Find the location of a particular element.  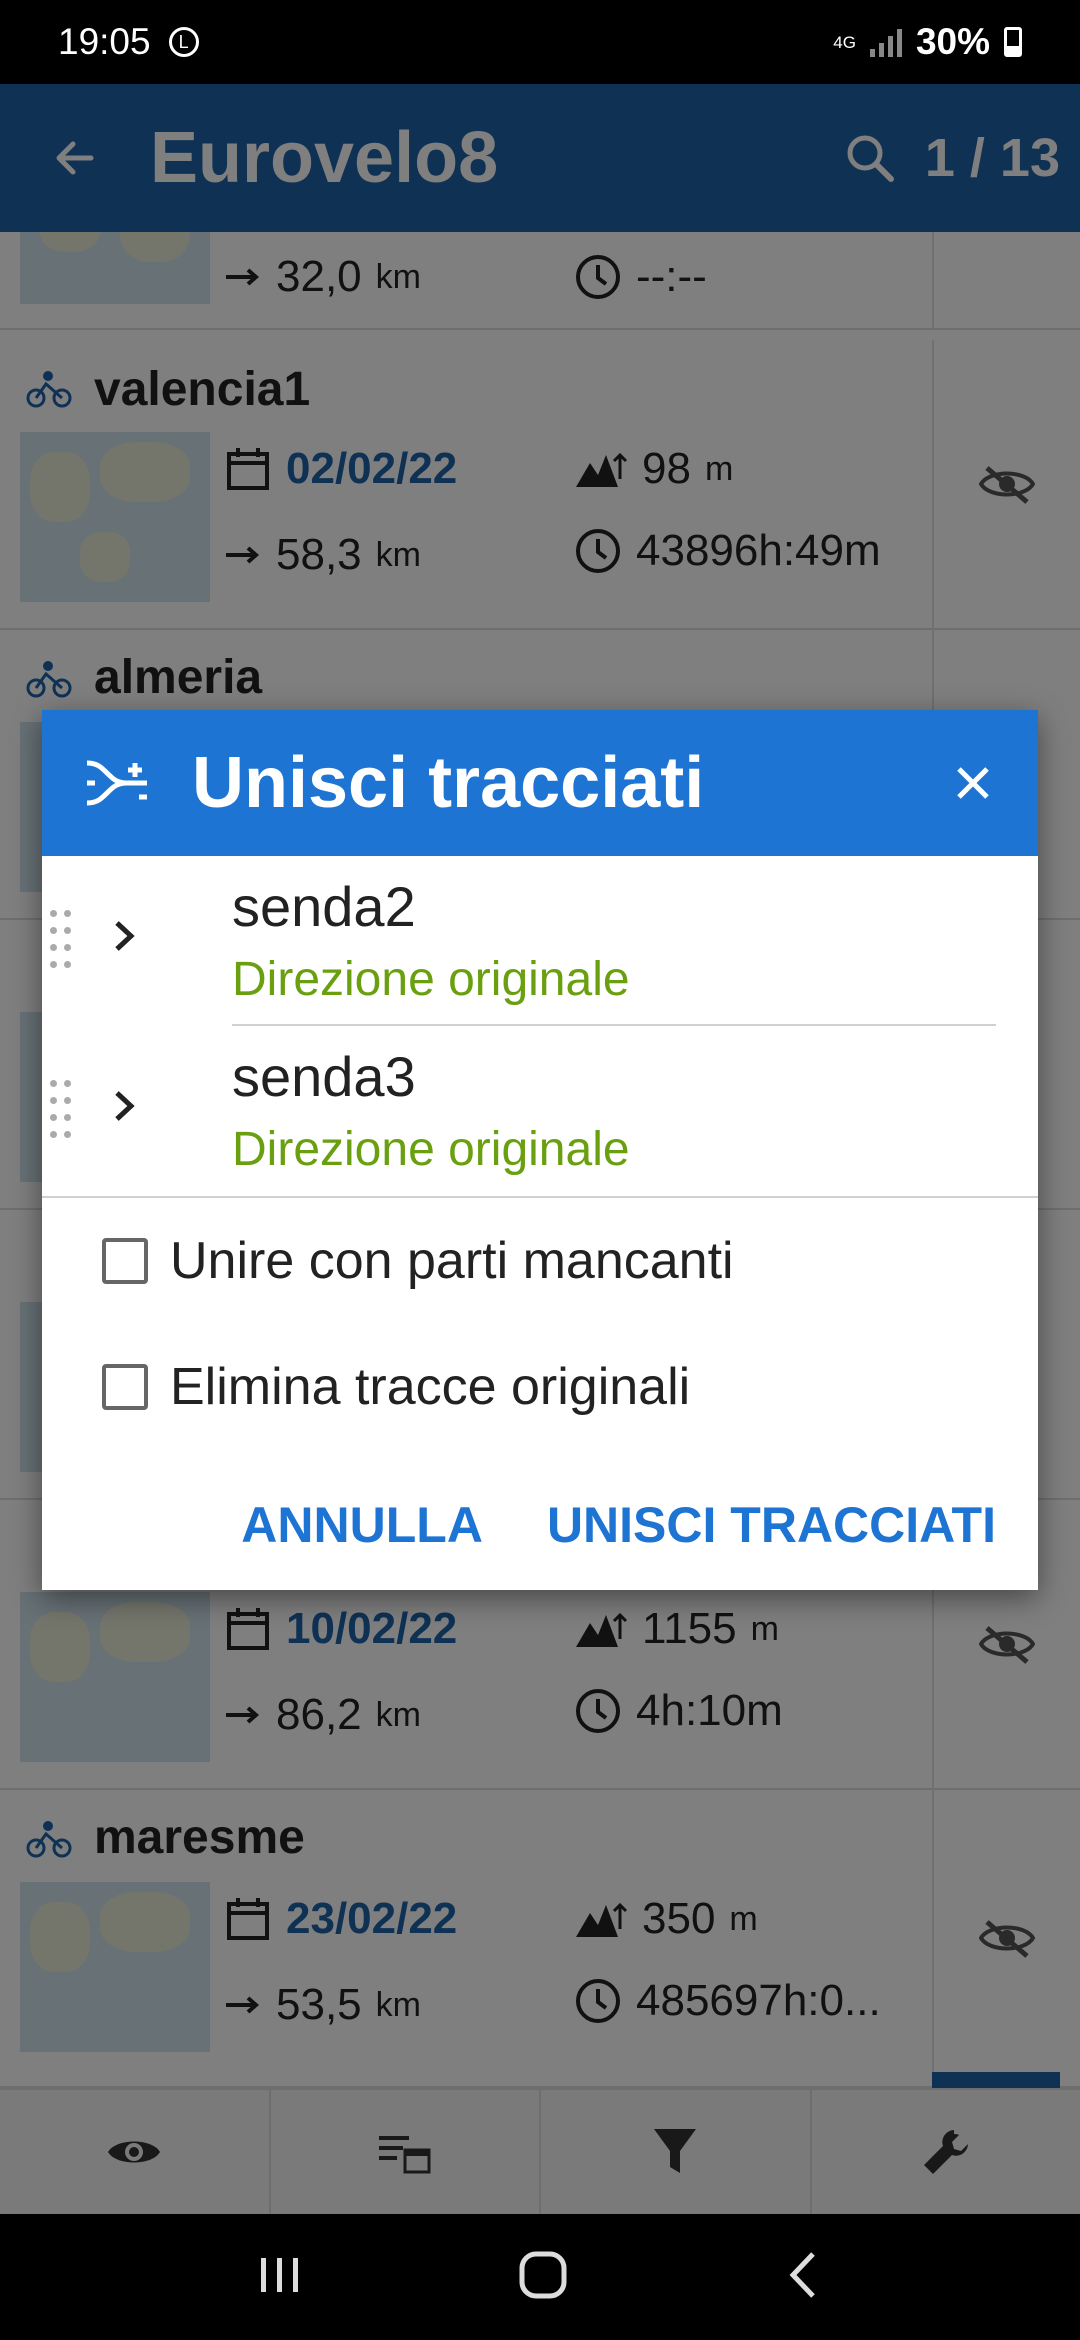

battery-percent: 30% is located at coordinates (952, 41).